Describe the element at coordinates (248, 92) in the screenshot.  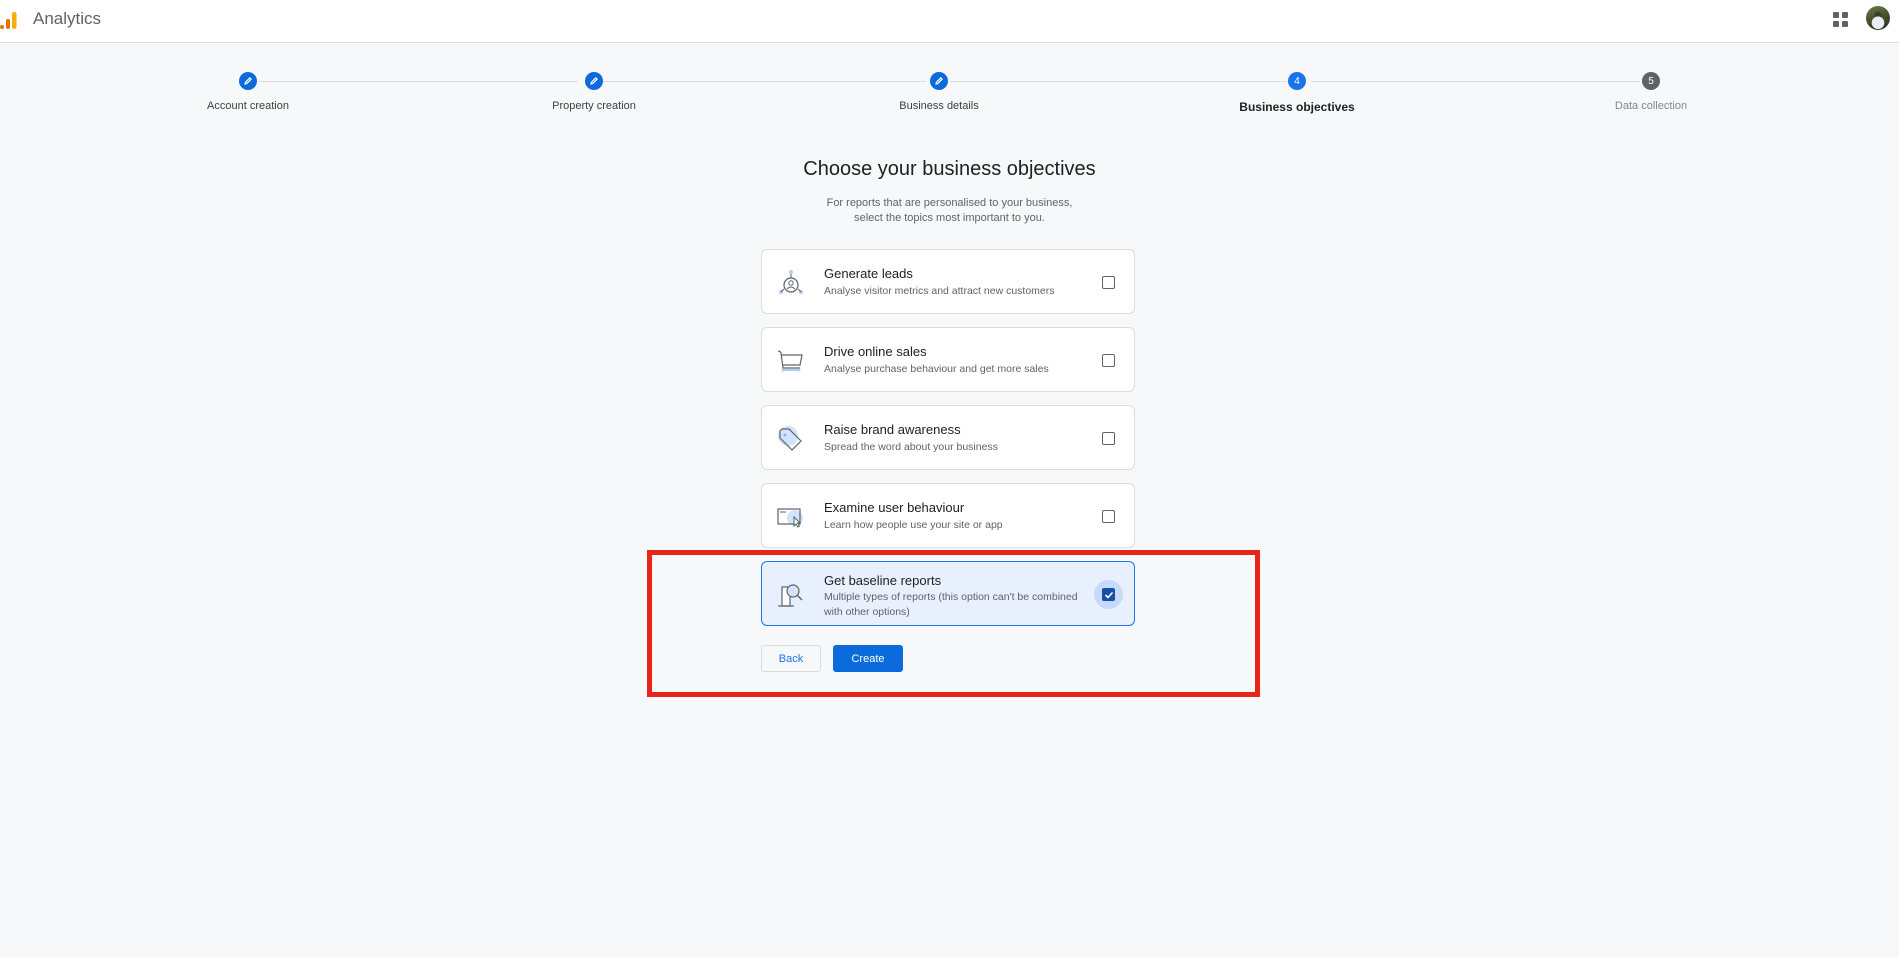
I see `step-account-creation: Account creation` at that location.